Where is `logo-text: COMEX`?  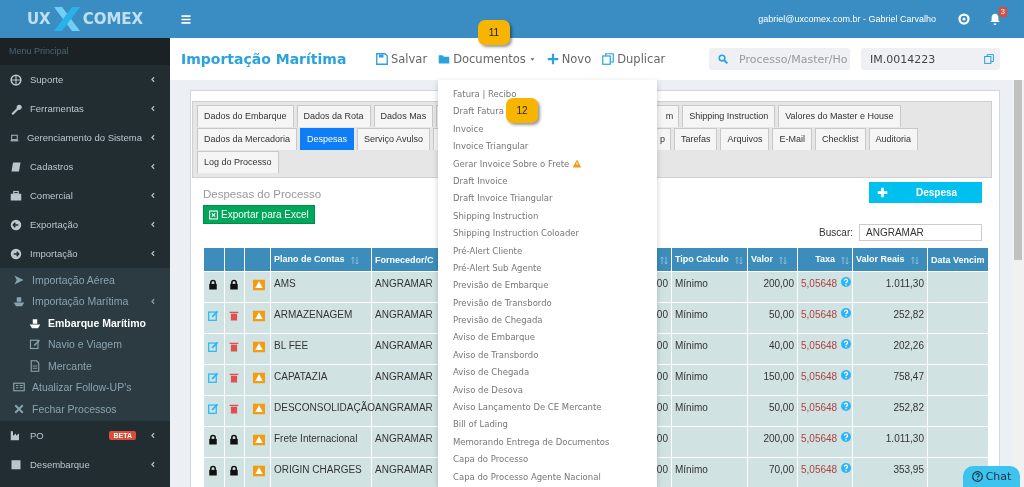
logo-text: COMEX is located at coordinates (113, 19).